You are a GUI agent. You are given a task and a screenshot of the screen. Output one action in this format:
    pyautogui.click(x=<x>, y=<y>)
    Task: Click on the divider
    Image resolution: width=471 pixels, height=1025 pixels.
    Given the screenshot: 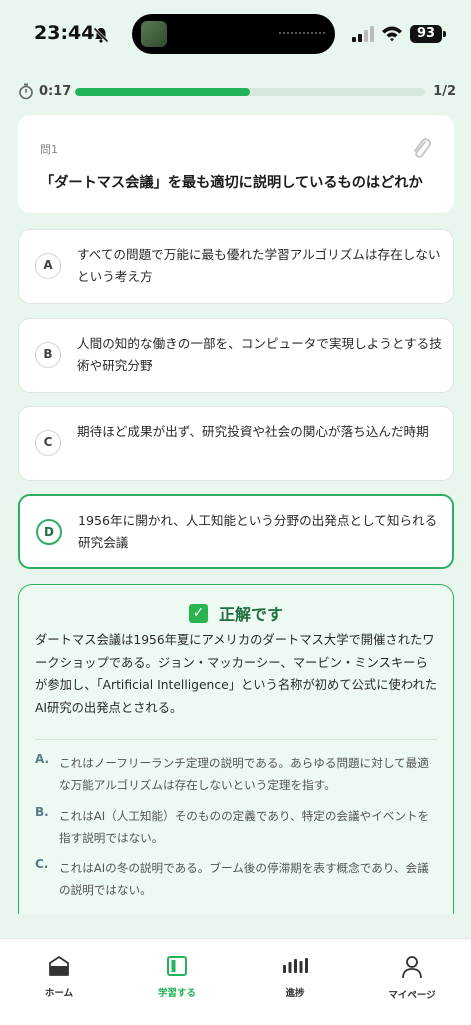 What is the action you would take?
    pyautogui.click(x=236, y=739)
    